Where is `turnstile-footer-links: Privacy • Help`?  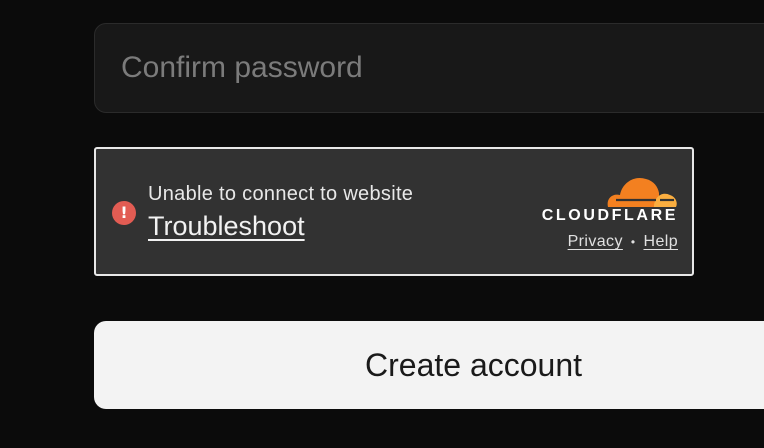
turnstile-footer-links: Privacy • Help is located at coordinates (623, 242).